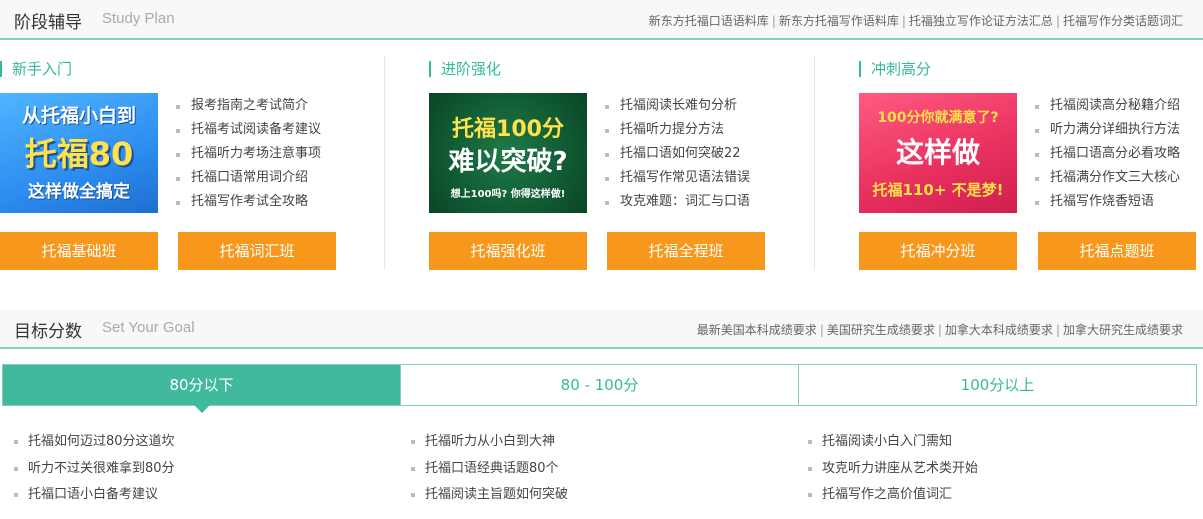  Describe the element at coordinates (686, 251) in the screenshot. I see `full-course-button: 托福全程班` at that location.